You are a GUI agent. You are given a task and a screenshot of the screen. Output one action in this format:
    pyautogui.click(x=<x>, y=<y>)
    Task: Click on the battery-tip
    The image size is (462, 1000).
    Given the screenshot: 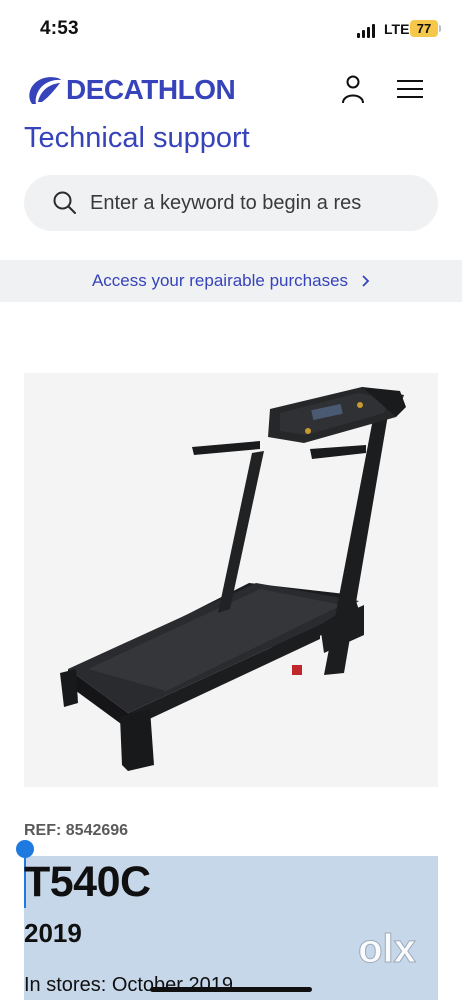 What is the action you would take?
    pyautogui.click(x=440, y=28)
    